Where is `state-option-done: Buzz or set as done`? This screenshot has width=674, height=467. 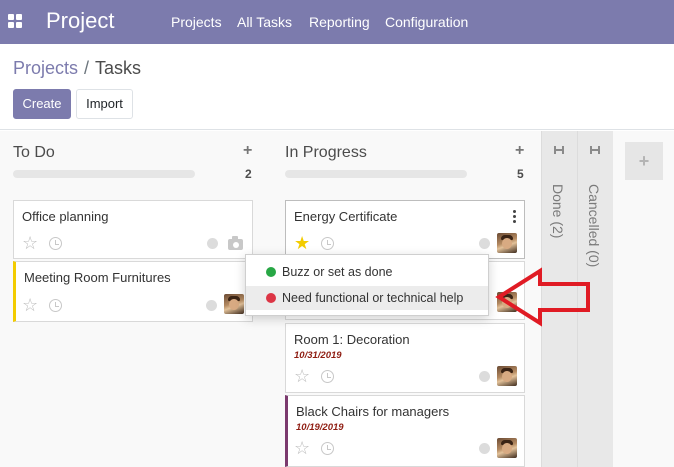 state-option-done: Buzz or set as done is located at coordinates (367, 272).